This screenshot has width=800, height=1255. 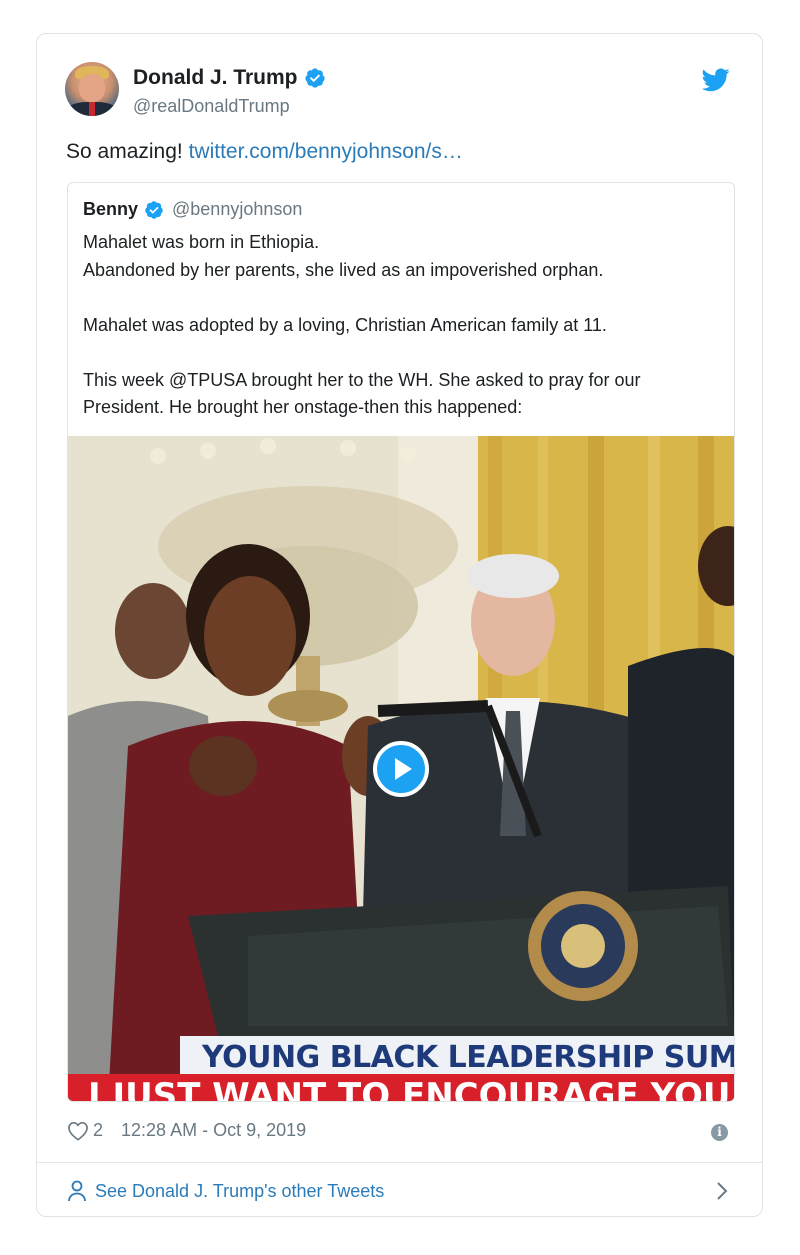 I want to click on author-name-row: Donald J. Trump, so click(x=229, y=78).